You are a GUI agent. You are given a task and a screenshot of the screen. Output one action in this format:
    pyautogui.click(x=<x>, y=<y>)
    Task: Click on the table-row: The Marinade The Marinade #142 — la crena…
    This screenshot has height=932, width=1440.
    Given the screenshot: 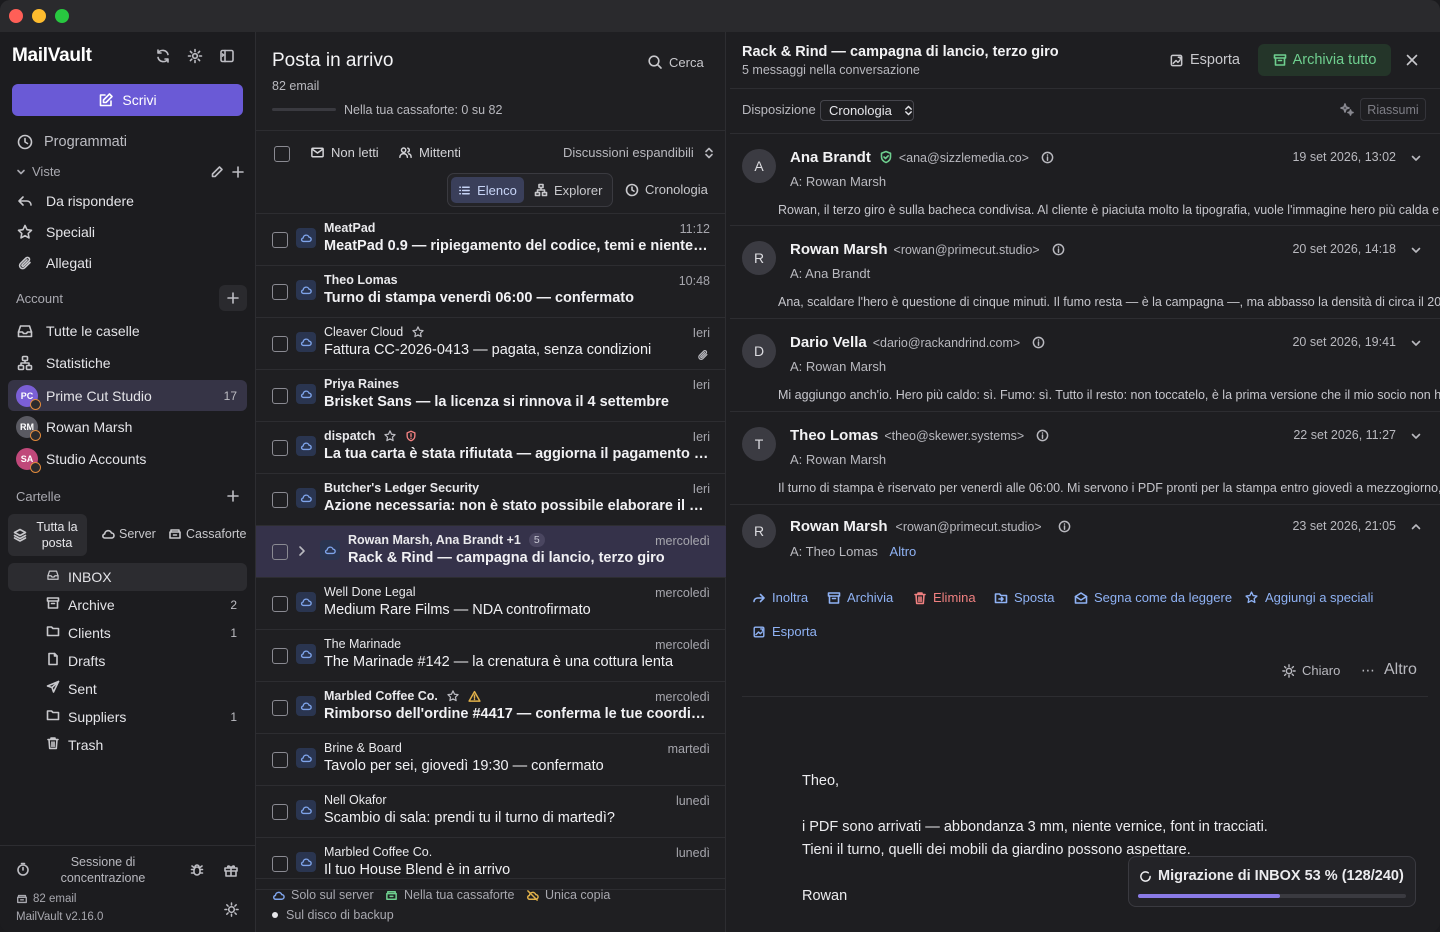 What is the action you would take?
    pyautogui.click(x=491, y=656)
    